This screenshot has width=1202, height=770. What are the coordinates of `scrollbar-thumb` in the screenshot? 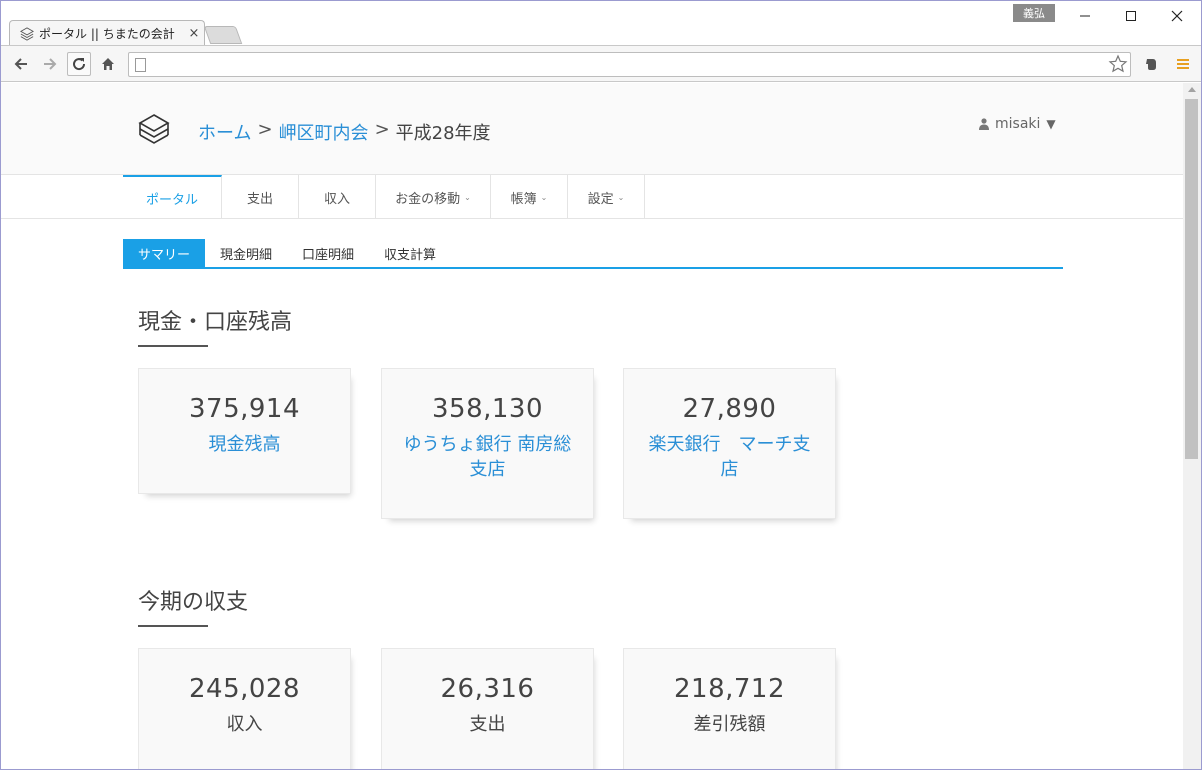 It's located at (1191, 279).